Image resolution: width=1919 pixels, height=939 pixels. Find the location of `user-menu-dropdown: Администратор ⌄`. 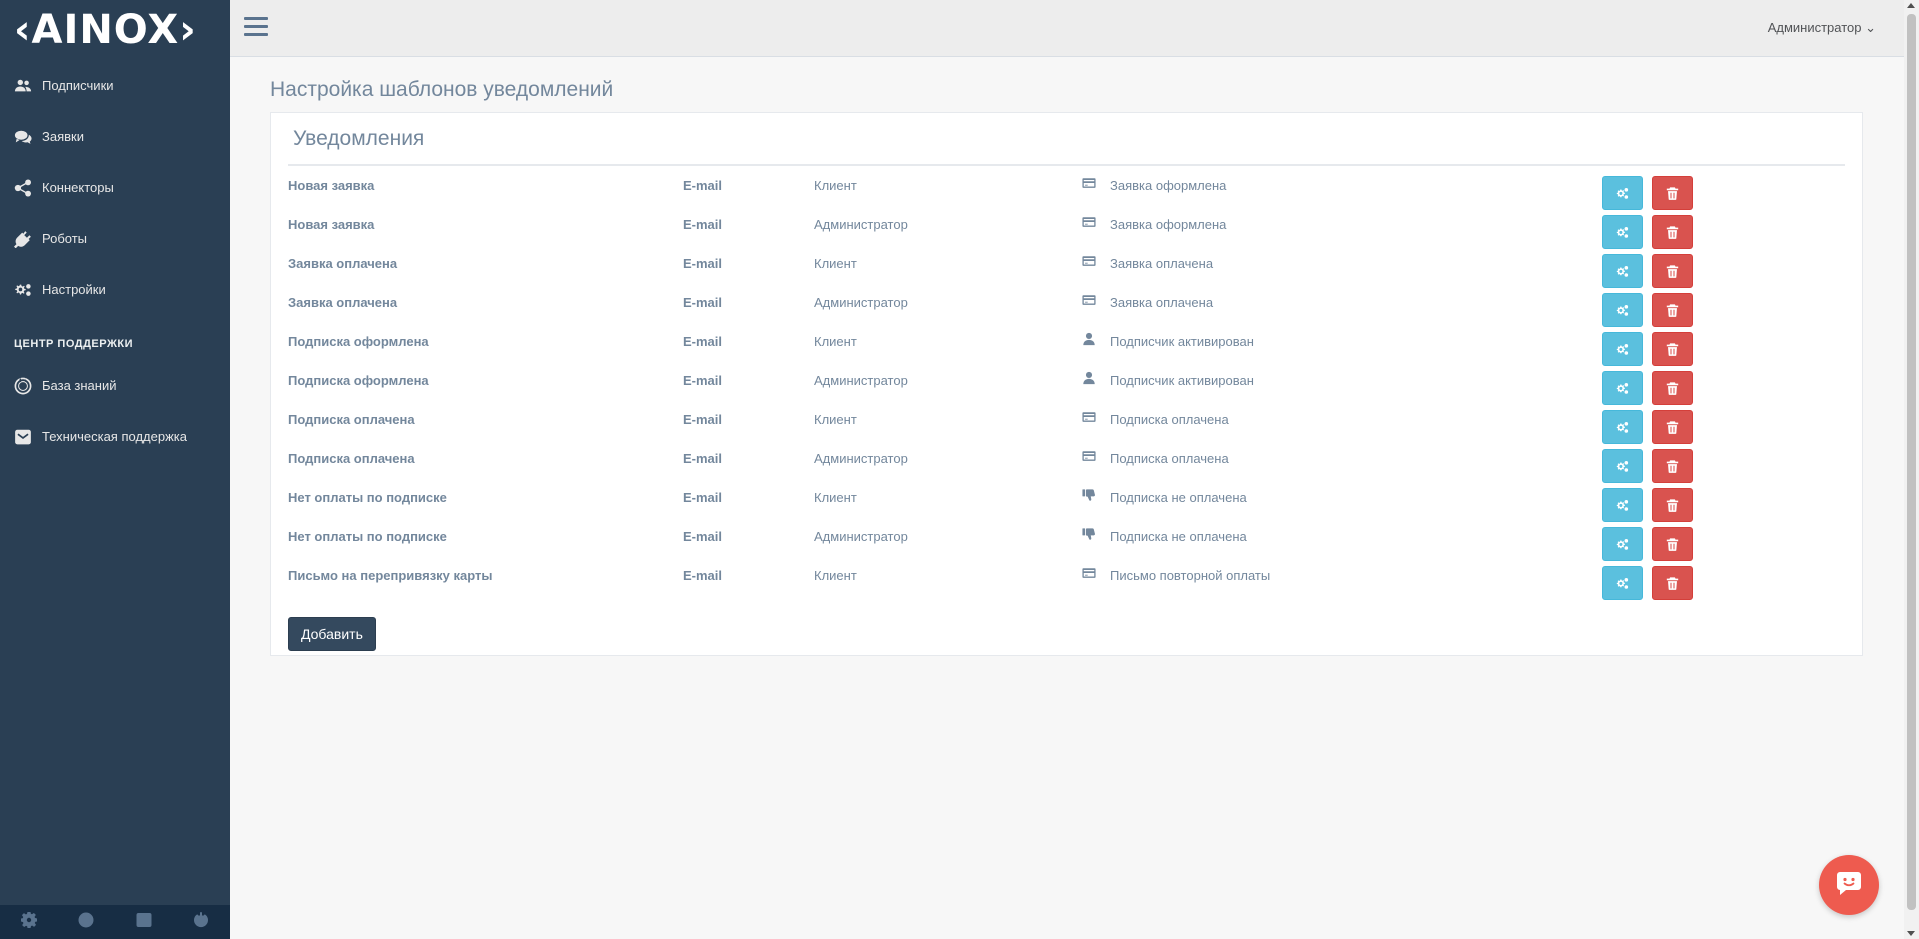

user-menu-dropdown: Администратор ⌄ is located at coordinates (1822, 28).